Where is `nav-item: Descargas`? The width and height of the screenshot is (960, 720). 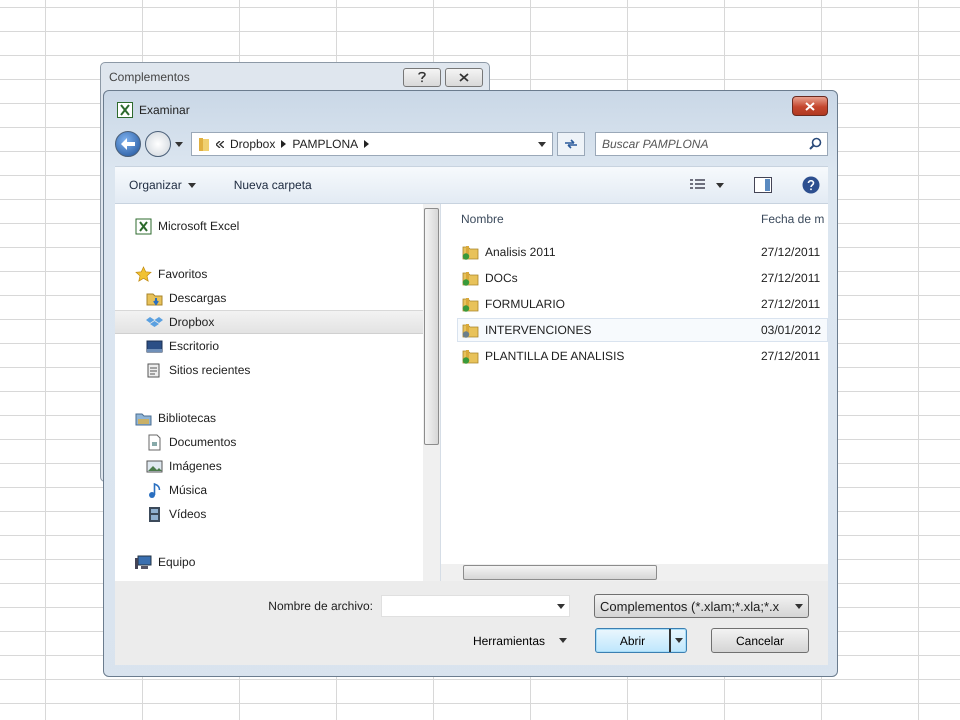 nav-item: Descargas is located at coordinates (269, 298).